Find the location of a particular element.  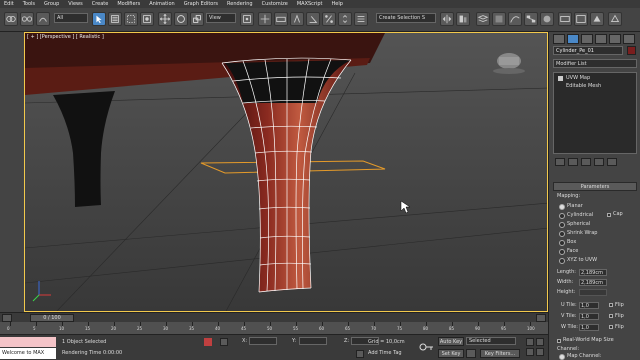

wtile-field: 1,0 is located at coordinates (589, 327).